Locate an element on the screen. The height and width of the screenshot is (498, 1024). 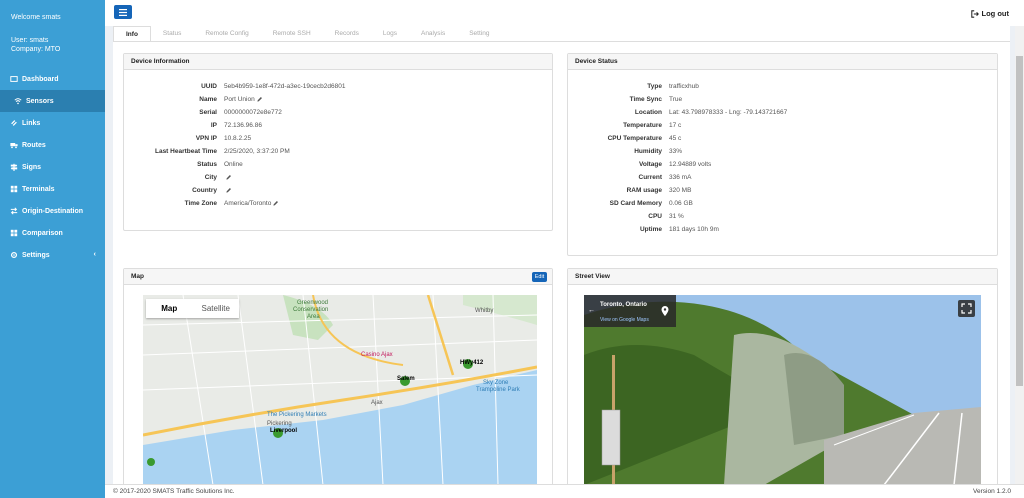
fullscreen-button is located at coordinates (966, 308).